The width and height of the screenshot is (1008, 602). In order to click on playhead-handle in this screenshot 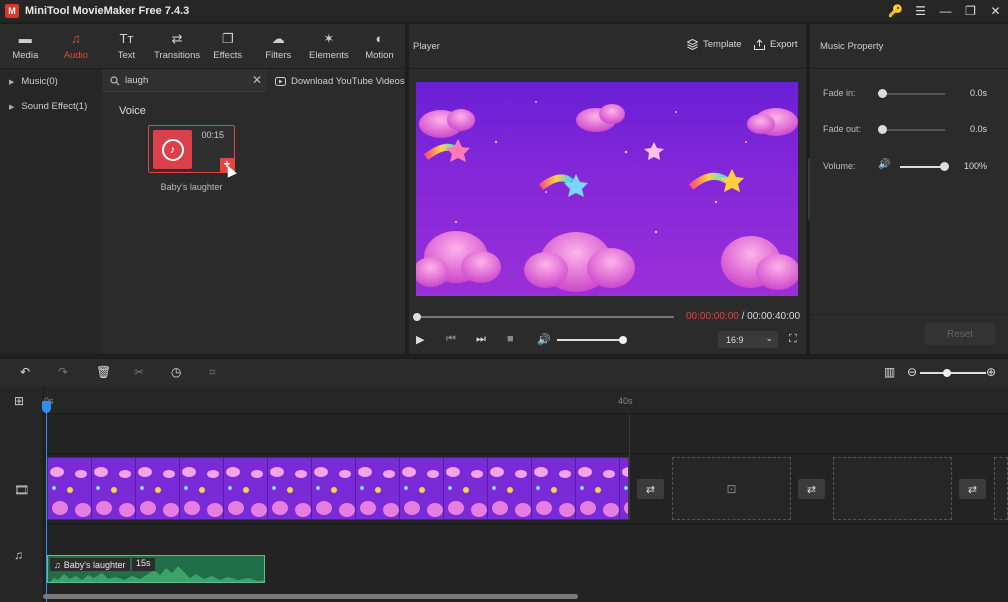, I will do `click(46, 407)`.